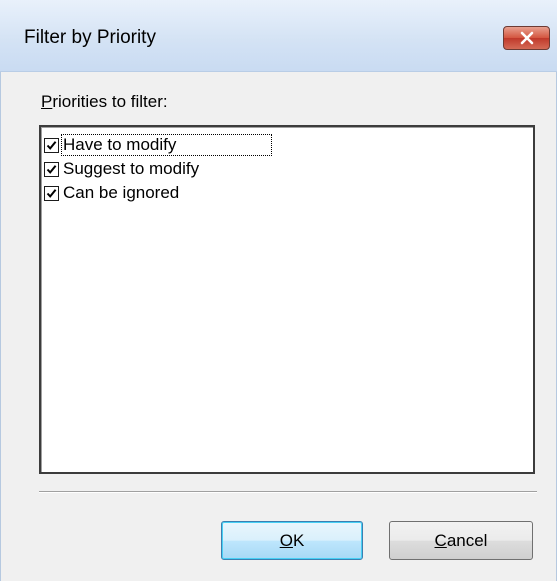 Image resolution: width=557 pixels, height=581 pixels. Describe the element at coordinates (286, 540) in the screenshot. I see `ok-mnemonic: O` at that location.